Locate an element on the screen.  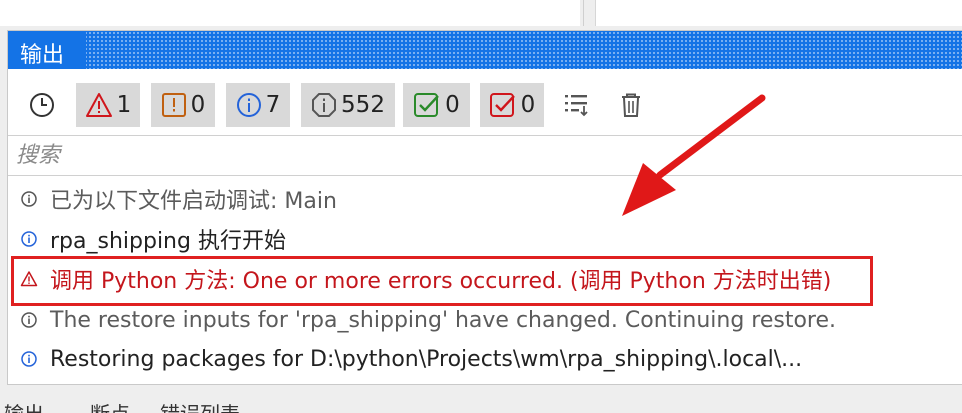
clear-output-button is located at coordinates (631, 105).